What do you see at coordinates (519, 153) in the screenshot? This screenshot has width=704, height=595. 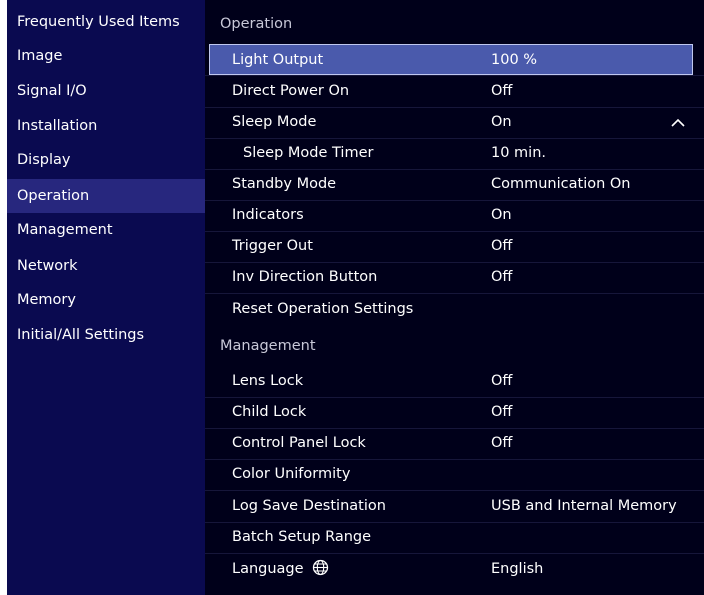 I see `setting-value: 10 min.` at bounding box center [519, 153].